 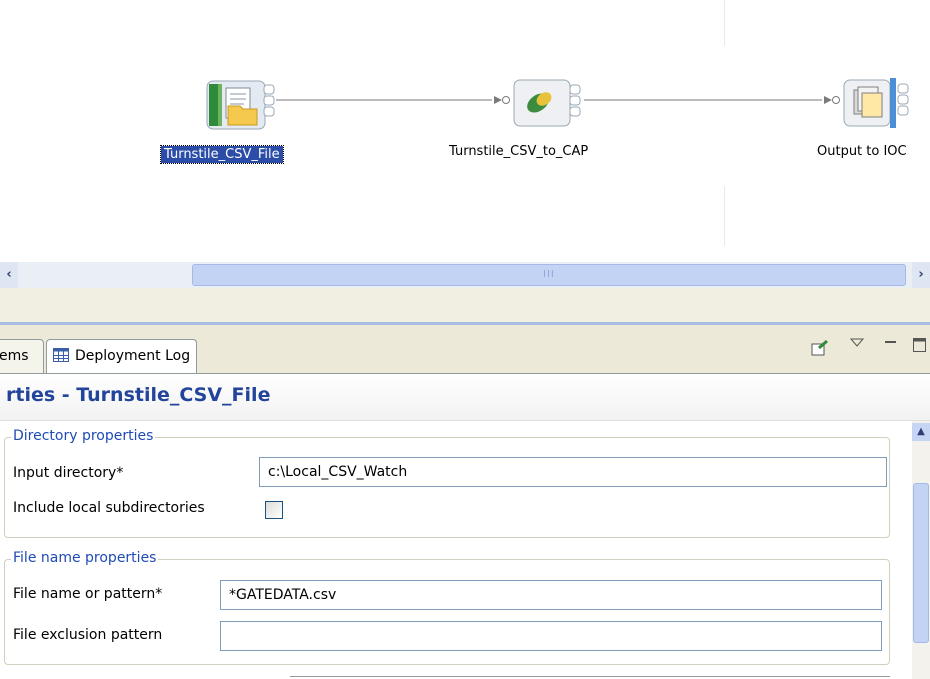 What do you see at coordinates (222, 154) in the screenshot?
I see `node-label-turnstile-csv-file: Turnstile_CSV_File` at bounding box center [222, 154].